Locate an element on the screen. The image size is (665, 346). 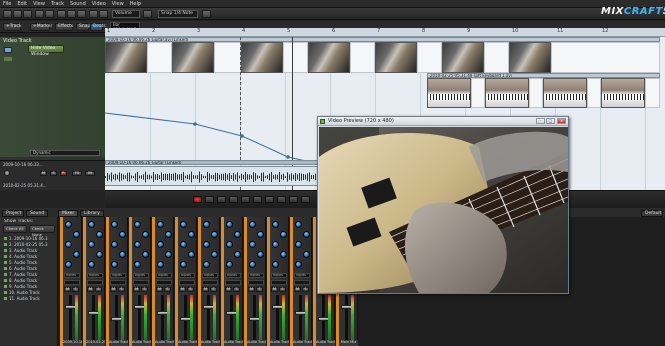
rewind-button is located at coordinates (233, 199).